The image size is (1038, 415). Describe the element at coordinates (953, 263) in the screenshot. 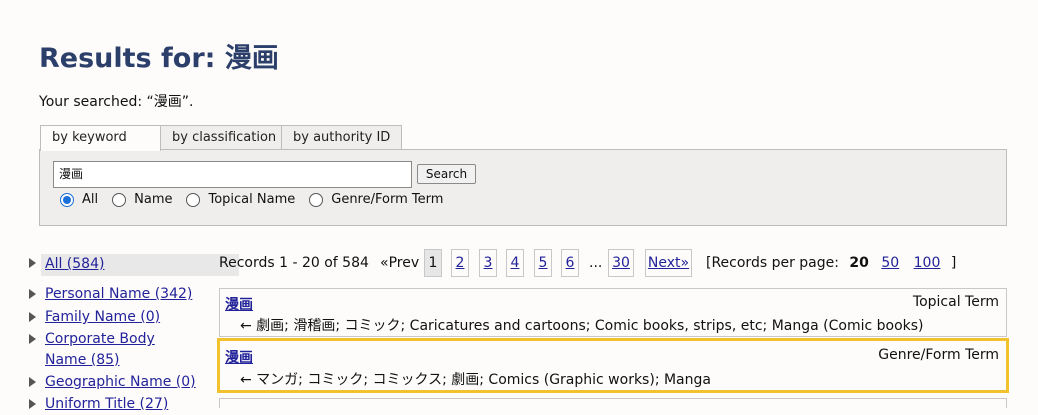

I see `per-page-close: ]` at that location.